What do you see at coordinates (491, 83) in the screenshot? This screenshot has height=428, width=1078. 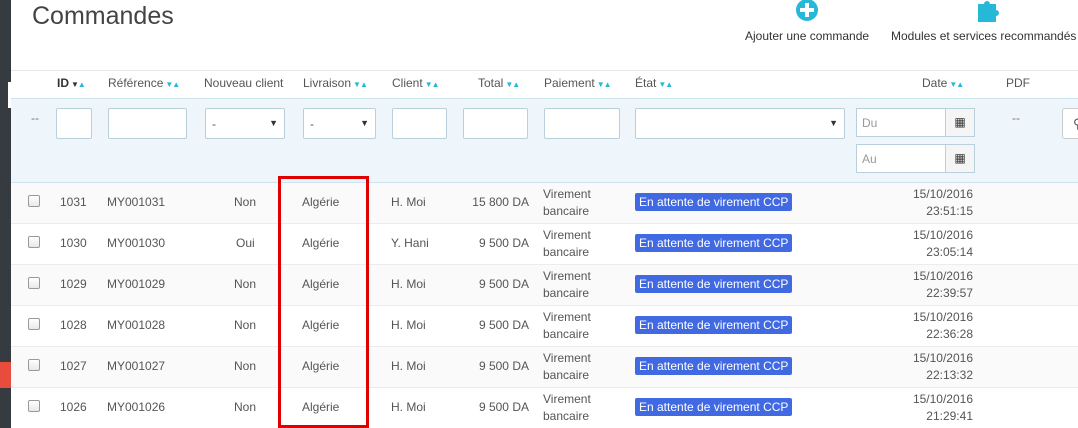 I see `header-total-label: Total` at bounding box center [491, 83].